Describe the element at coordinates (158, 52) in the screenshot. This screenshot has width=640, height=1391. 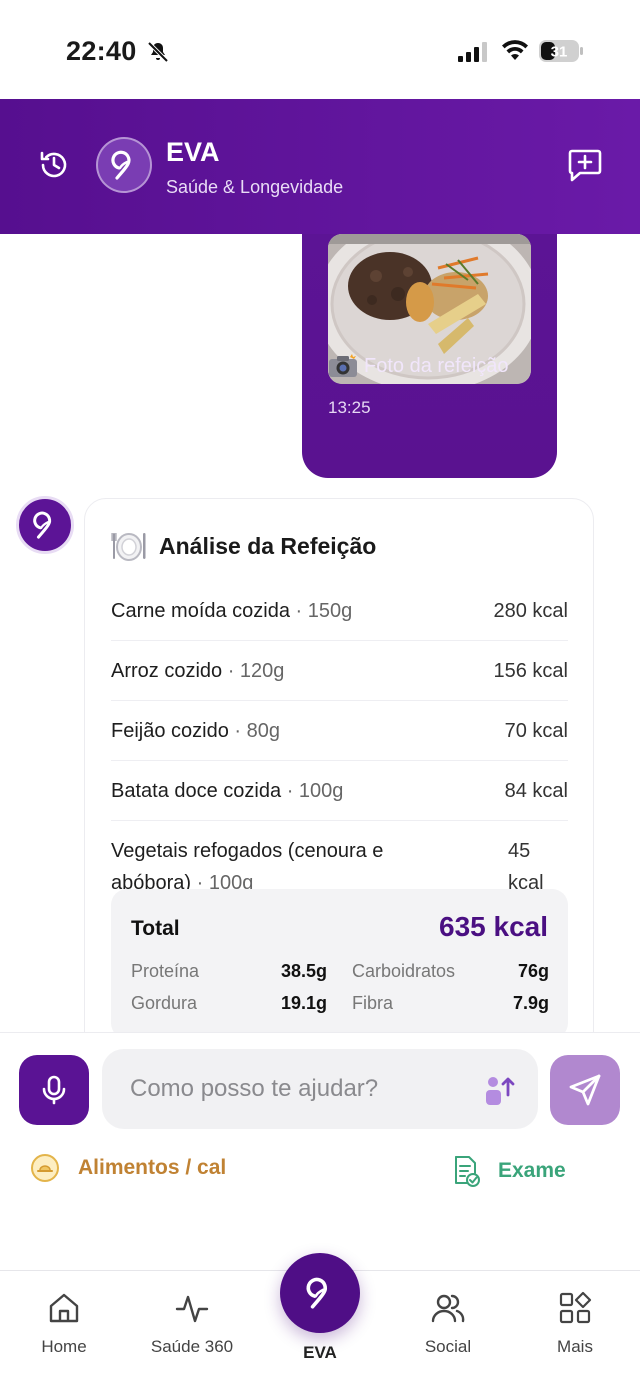
I see `bell-muted-icon` at that location.